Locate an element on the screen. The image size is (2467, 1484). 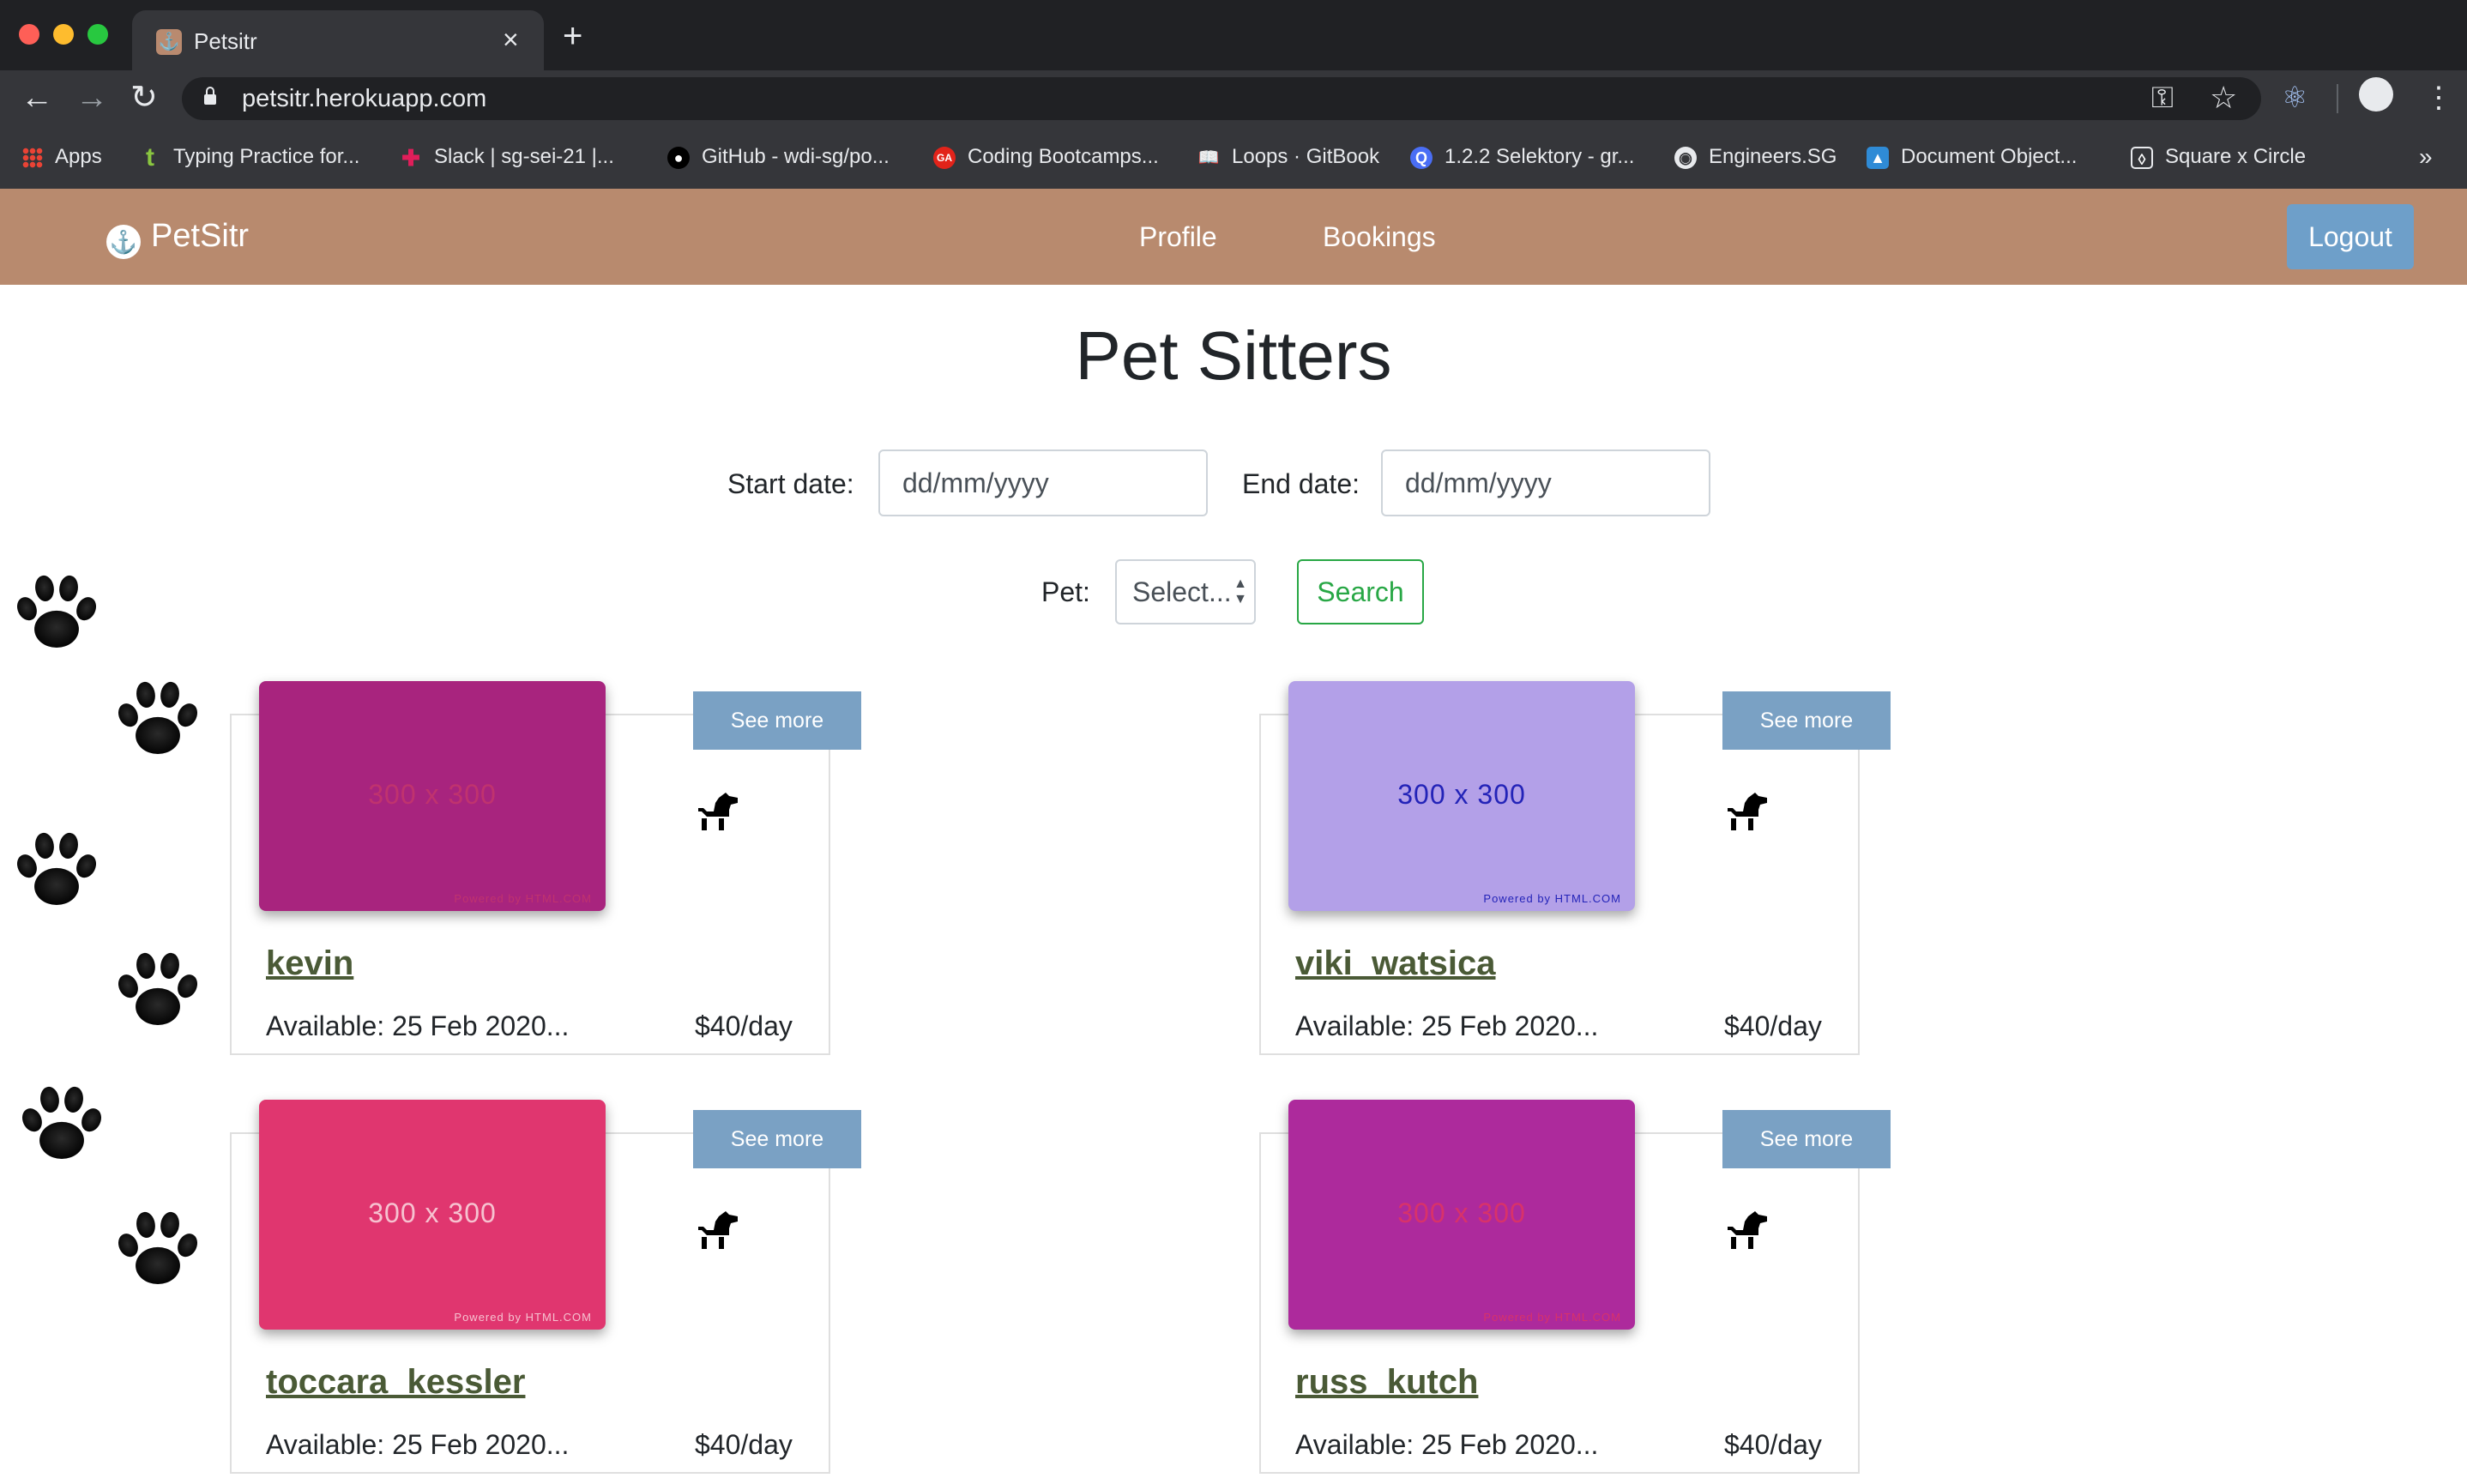
sitter-name-link: toccara_kessler is located at coordinates (395, 1381).